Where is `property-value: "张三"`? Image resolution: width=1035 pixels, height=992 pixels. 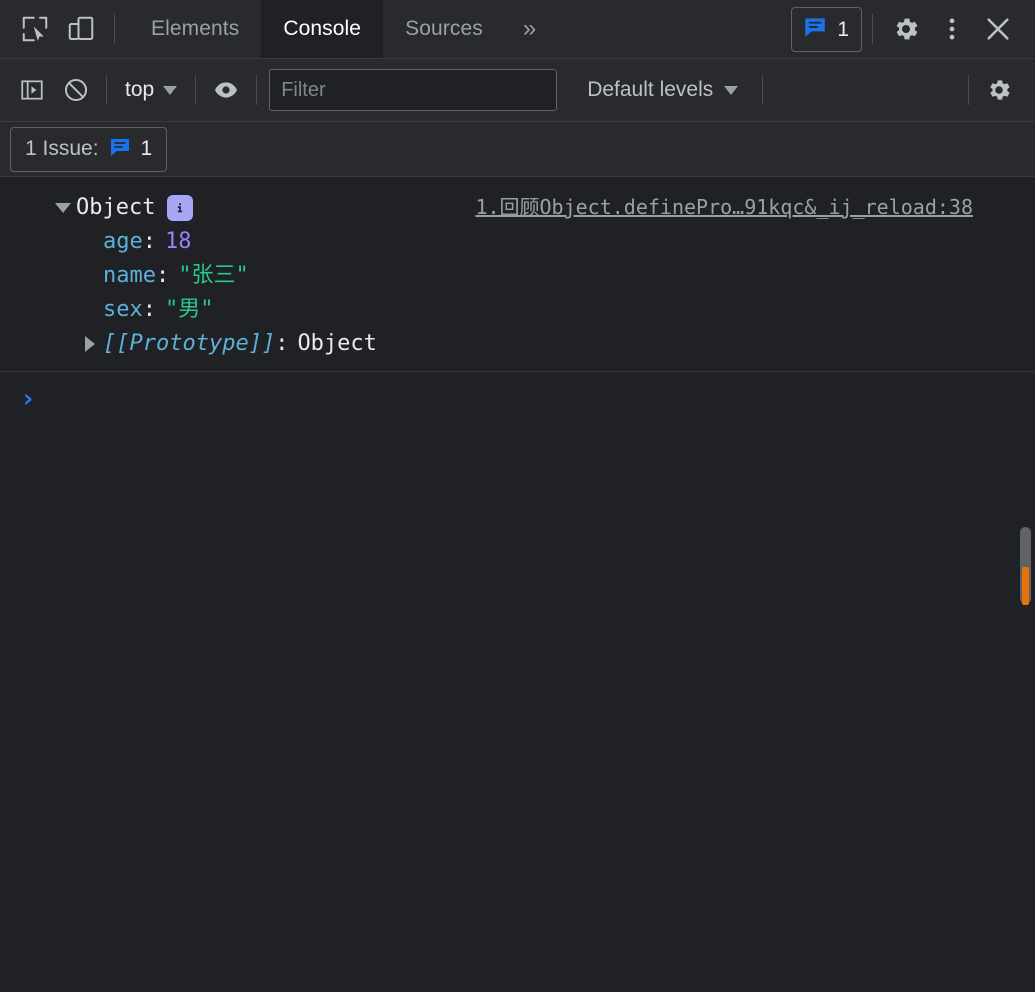
property-value: "张三" is located at coordinates (213, 275).